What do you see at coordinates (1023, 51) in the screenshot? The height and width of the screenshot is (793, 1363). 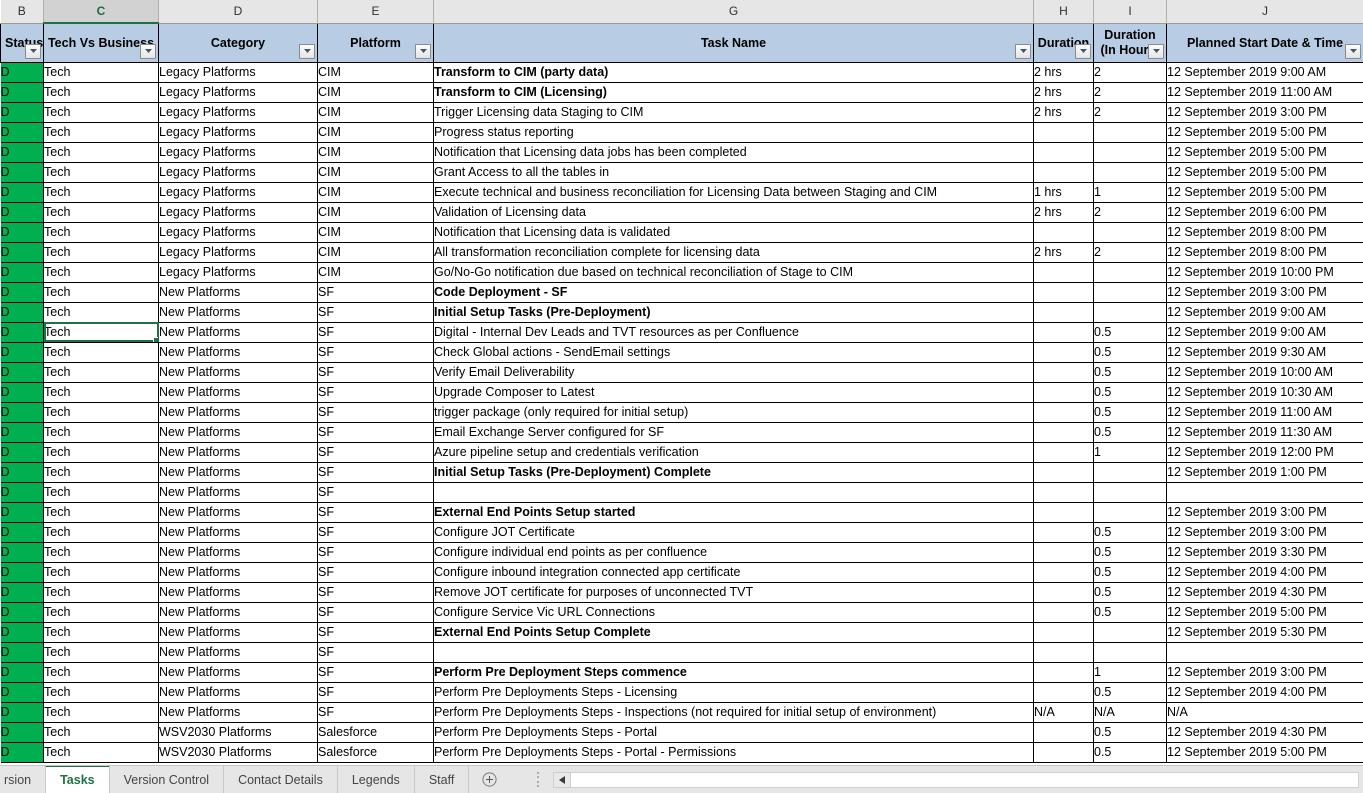 I see `filter-dropdown-task-name` at bounding box center [1023, 51].